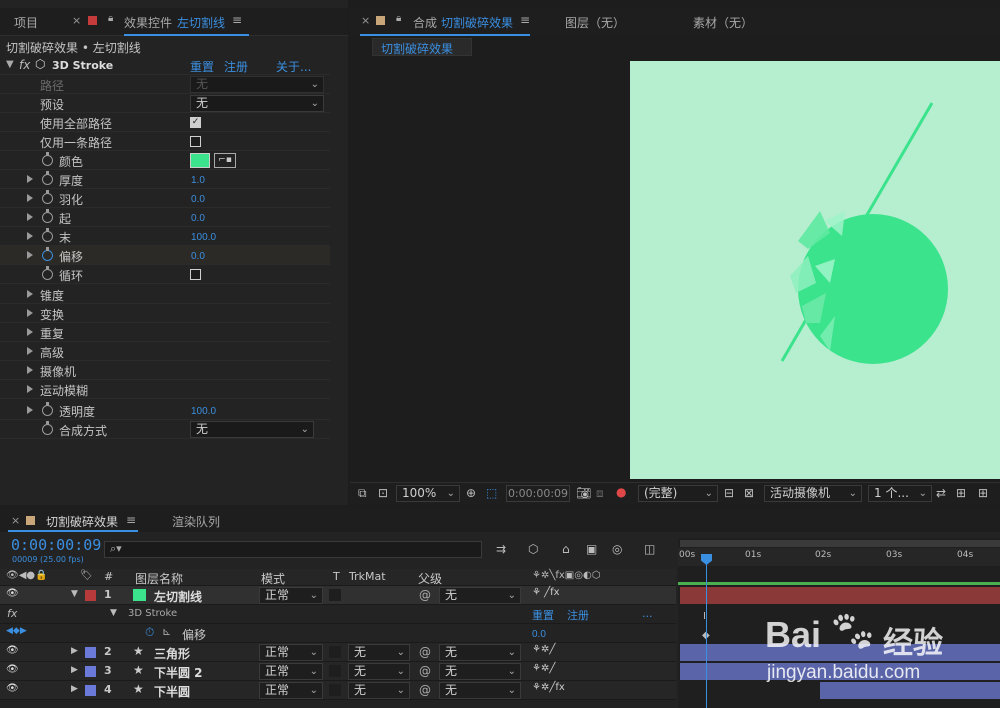  What do you see at coordinates (546, 592) in the screenshot?
I see `layer-switches: ⚘ ╱fx` at bounding box center [546, 592].